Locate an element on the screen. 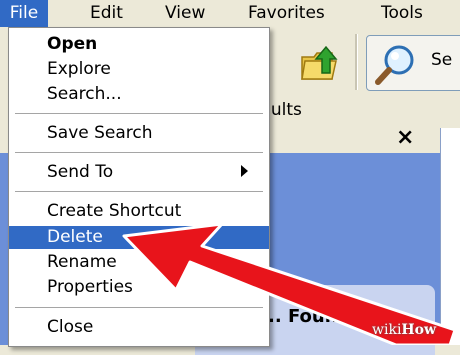 This screenshot has height=355, width=460. menu-item-open: Open is located at coordinates (139, 44).